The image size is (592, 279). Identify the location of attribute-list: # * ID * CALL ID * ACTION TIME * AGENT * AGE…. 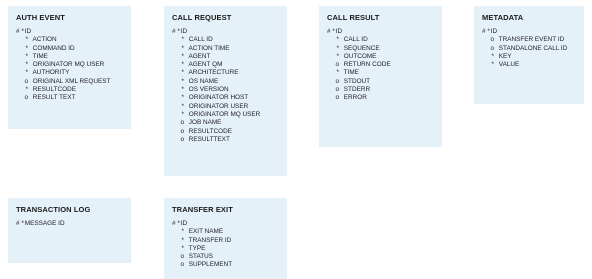
(226, 86).